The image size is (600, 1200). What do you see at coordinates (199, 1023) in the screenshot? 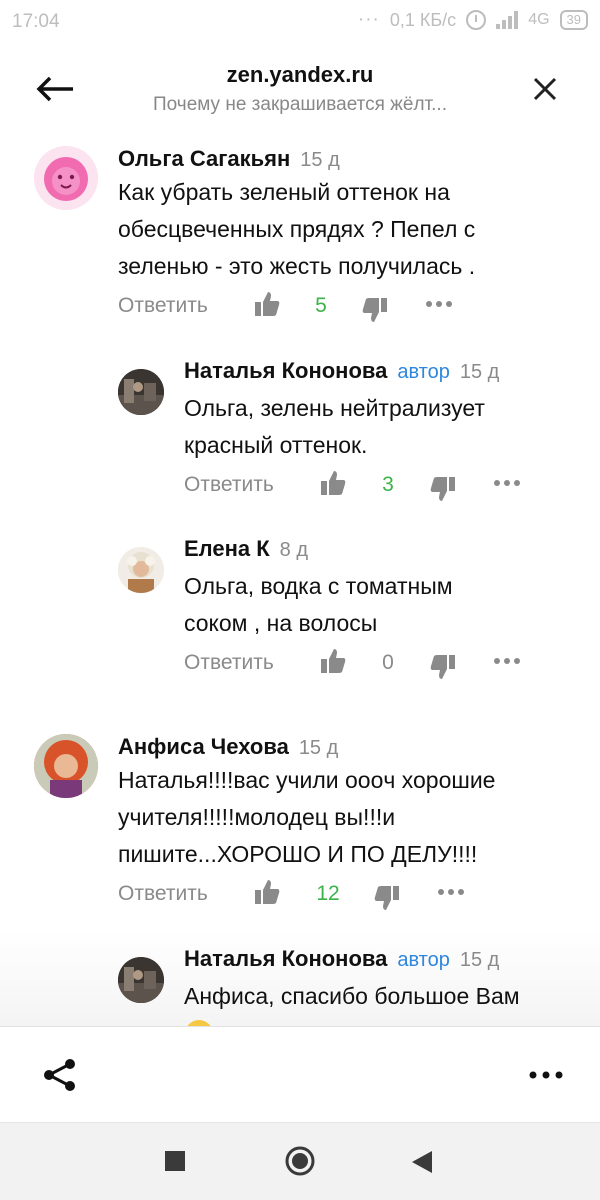
I see `smile-emoji-icon` at bounding box center [199, 1023].